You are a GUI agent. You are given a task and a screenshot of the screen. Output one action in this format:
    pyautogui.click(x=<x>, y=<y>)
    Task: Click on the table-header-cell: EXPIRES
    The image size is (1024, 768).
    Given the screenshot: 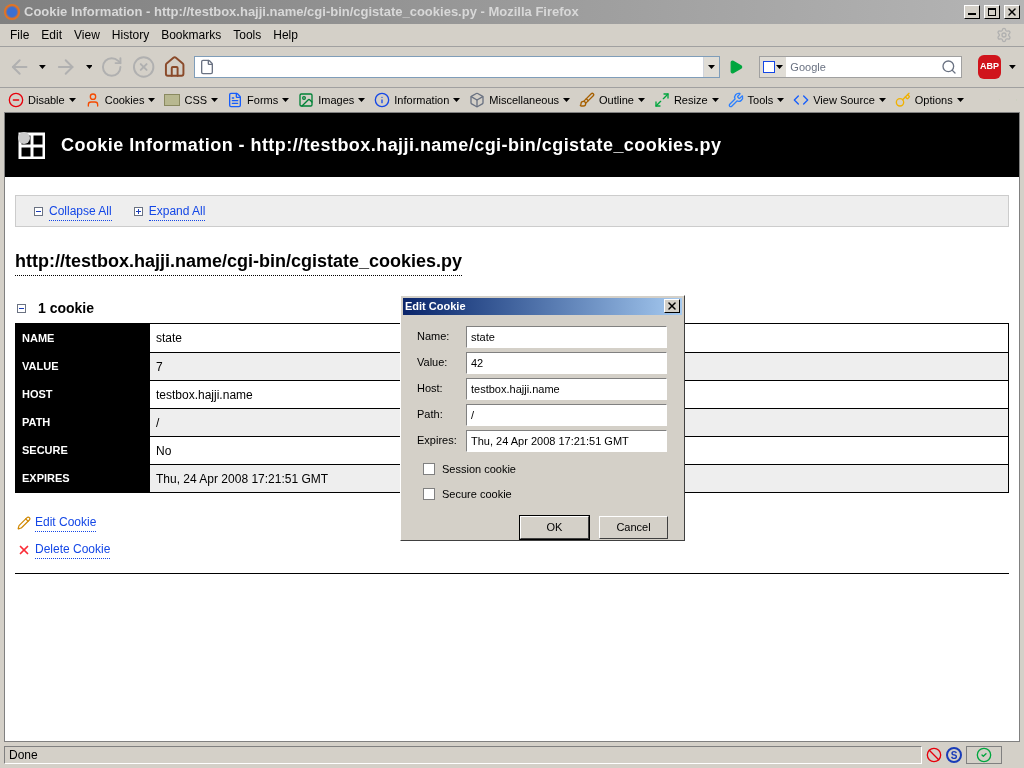 What is the action you would take?
    pyautogui.click(x=83, y=478)
    